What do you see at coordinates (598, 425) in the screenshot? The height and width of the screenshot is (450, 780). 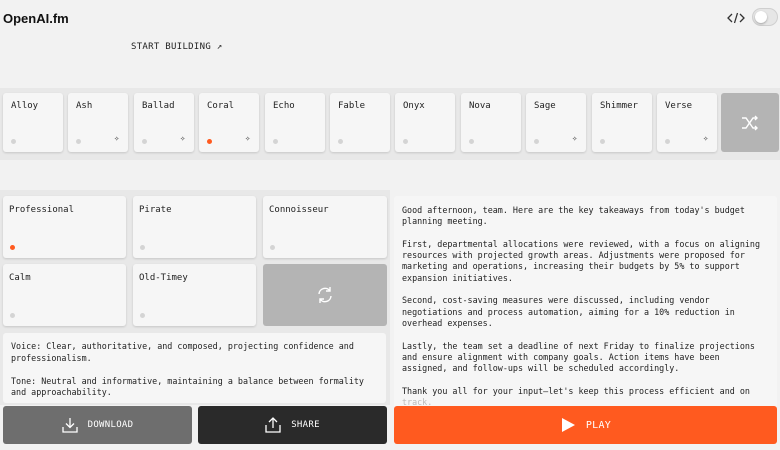 I see `play-label: PLAY` at bounding box center [598, 425].